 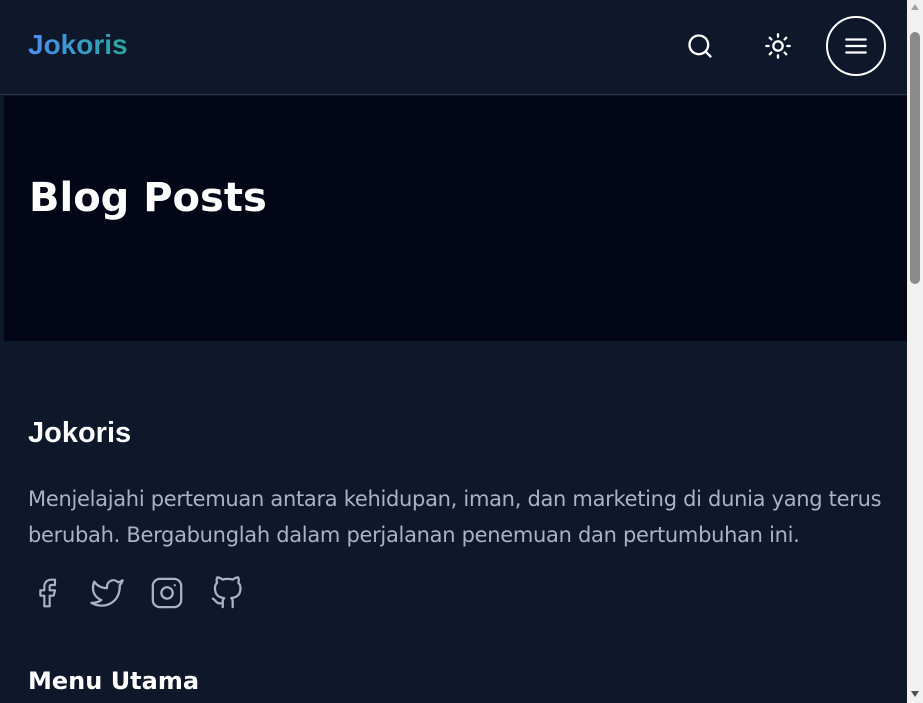 What do you see at coordinates (114, 681) in the screenshot?
I see `footer-menu-title: Menu Utama` at bounding box center [114, 681].